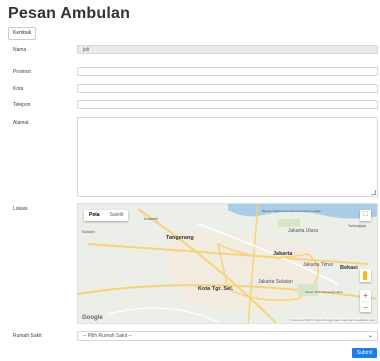  I want to click on rumah-sakit-selected: -- Pilih Rumah Sakit --, so click(107, 336).